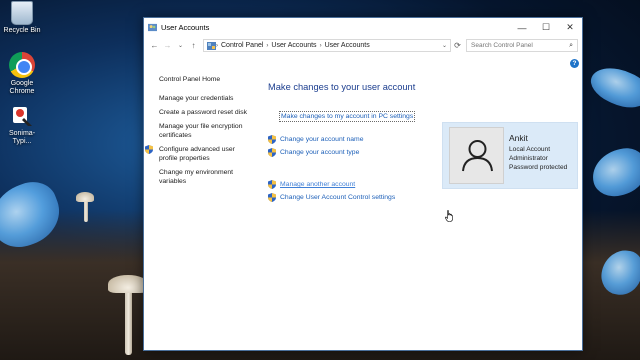  Describe the element at coordinates (363, 27) in the screenshot. I see `title-bar: User Accounts — ☐ ✕` at that location.